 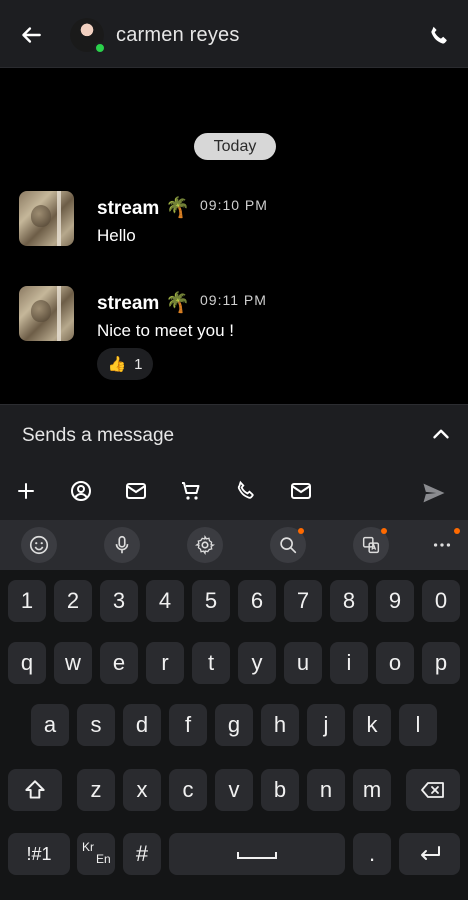 I want to click on cart-icon, so click(x=191, y=491).